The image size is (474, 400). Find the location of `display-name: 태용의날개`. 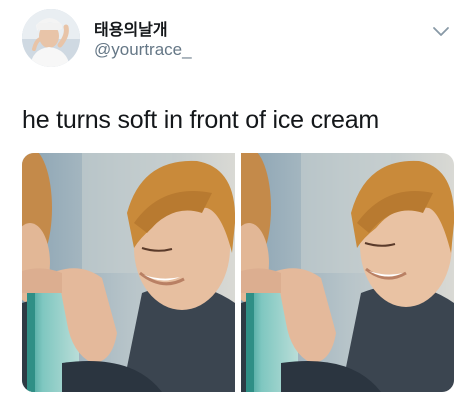

display-name: 태용의날개 is located at coordinates (131, 28).